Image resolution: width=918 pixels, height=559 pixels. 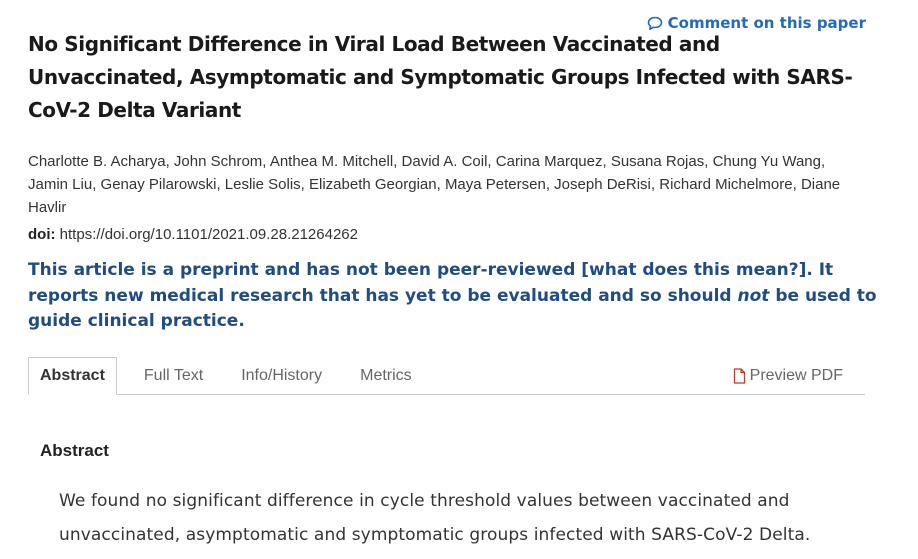 I want to click on author-name: Chung Yu Wang, so click(x=767, y=161).